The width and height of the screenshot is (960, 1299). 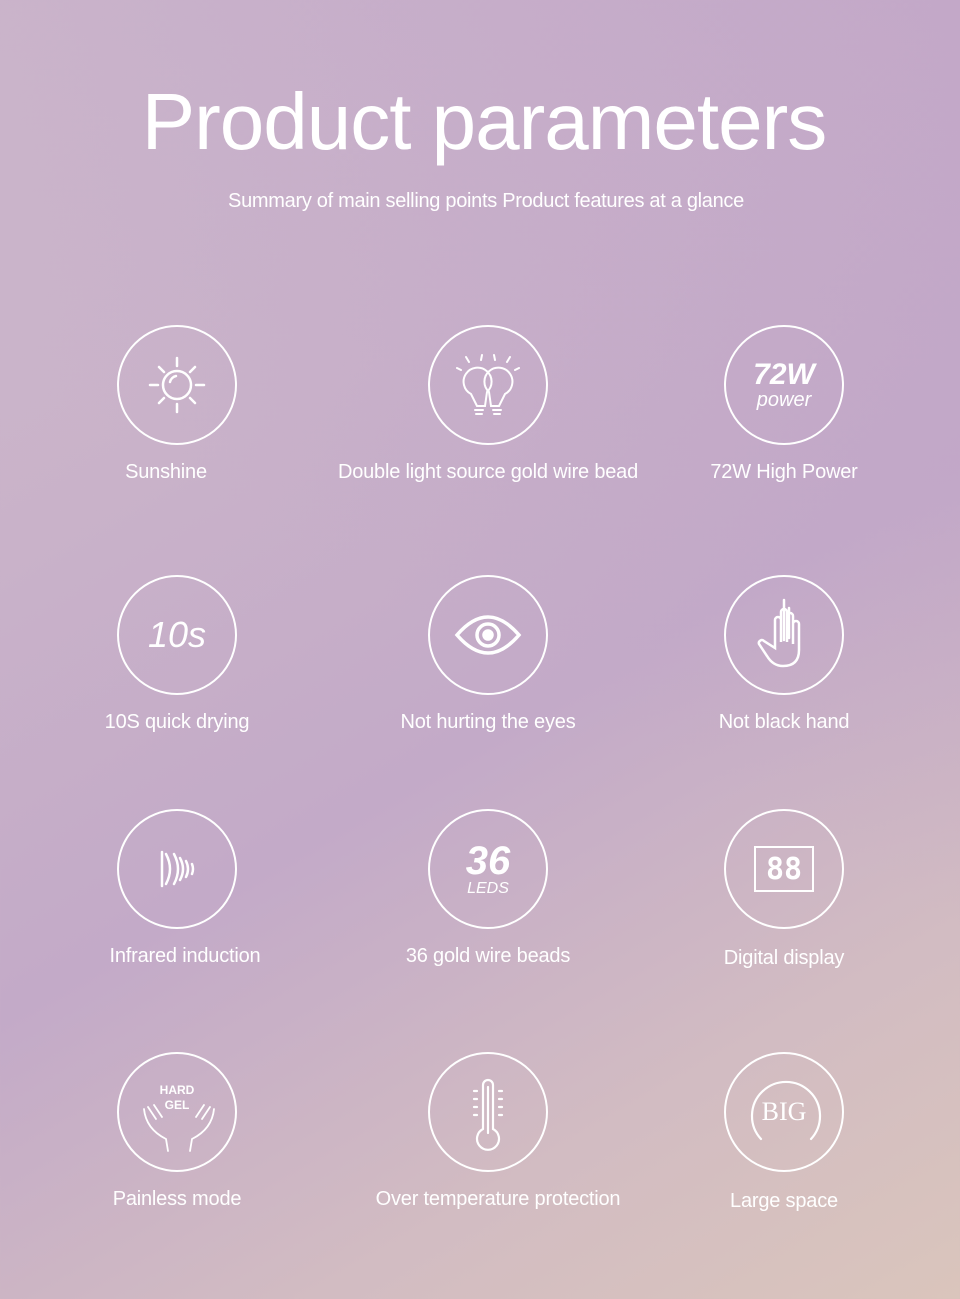 I want to click on power-72w-icon: 72W power, so click(x=784, y=385).